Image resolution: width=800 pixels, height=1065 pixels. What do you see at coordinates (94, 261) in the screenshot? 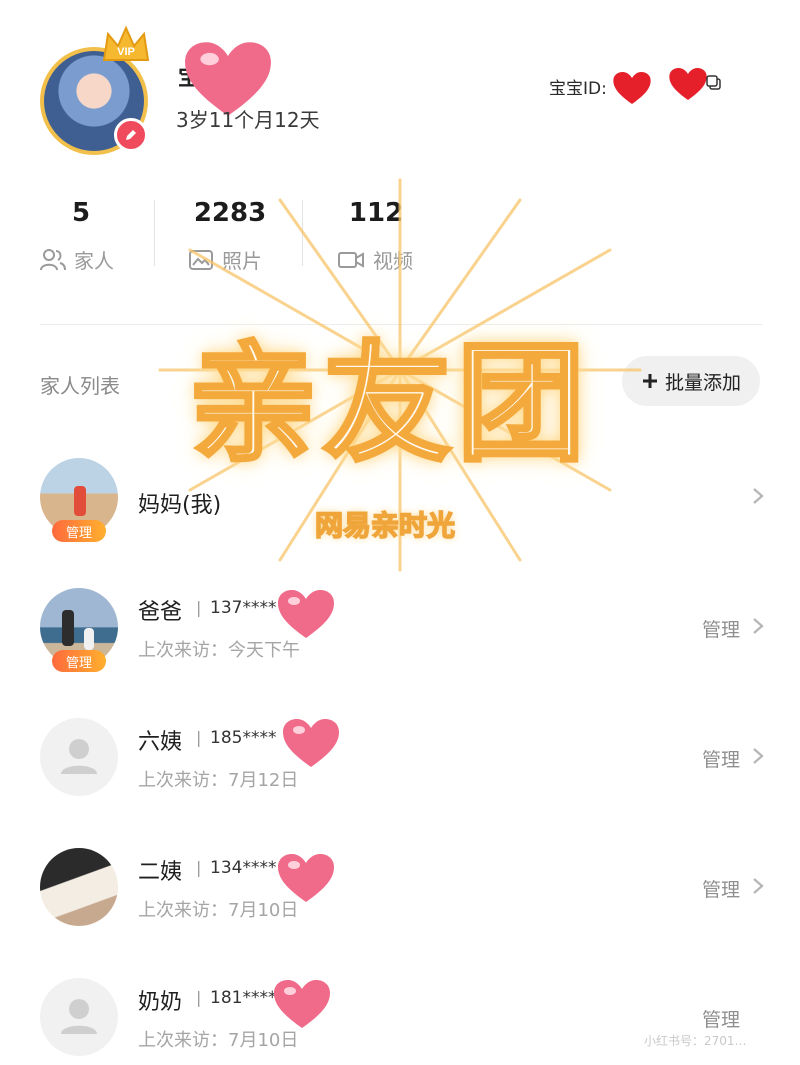
I see `stat-family-label: 家人` at bounding box center [94, 261].